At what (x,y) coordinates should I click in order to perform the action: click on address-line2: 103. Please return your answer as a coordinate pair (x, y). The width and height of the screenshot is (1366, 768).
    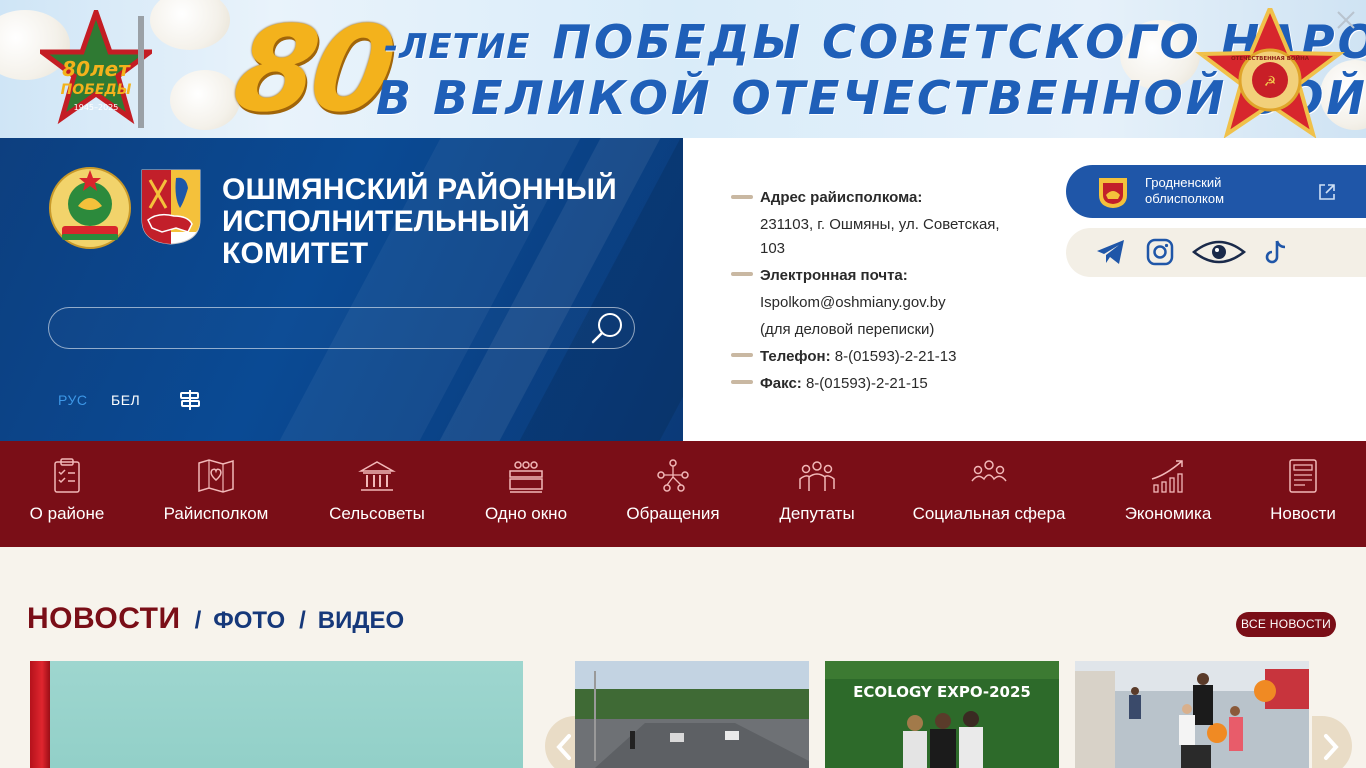
    Looking at the image, I should click on (773, 248).